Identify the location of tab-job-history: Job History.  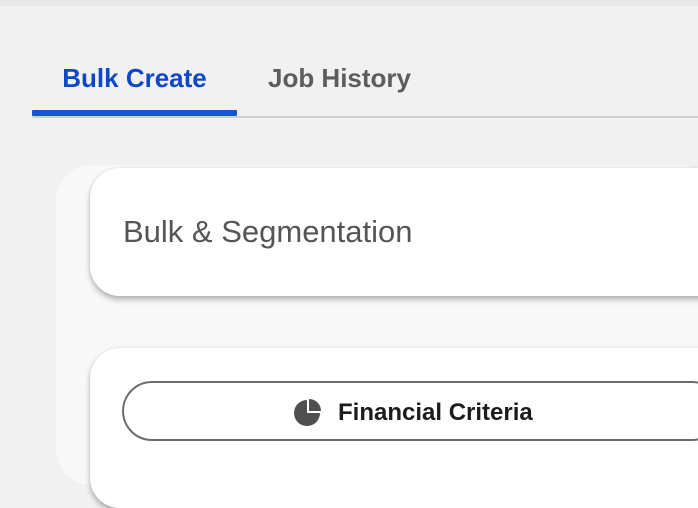
(339, 78).